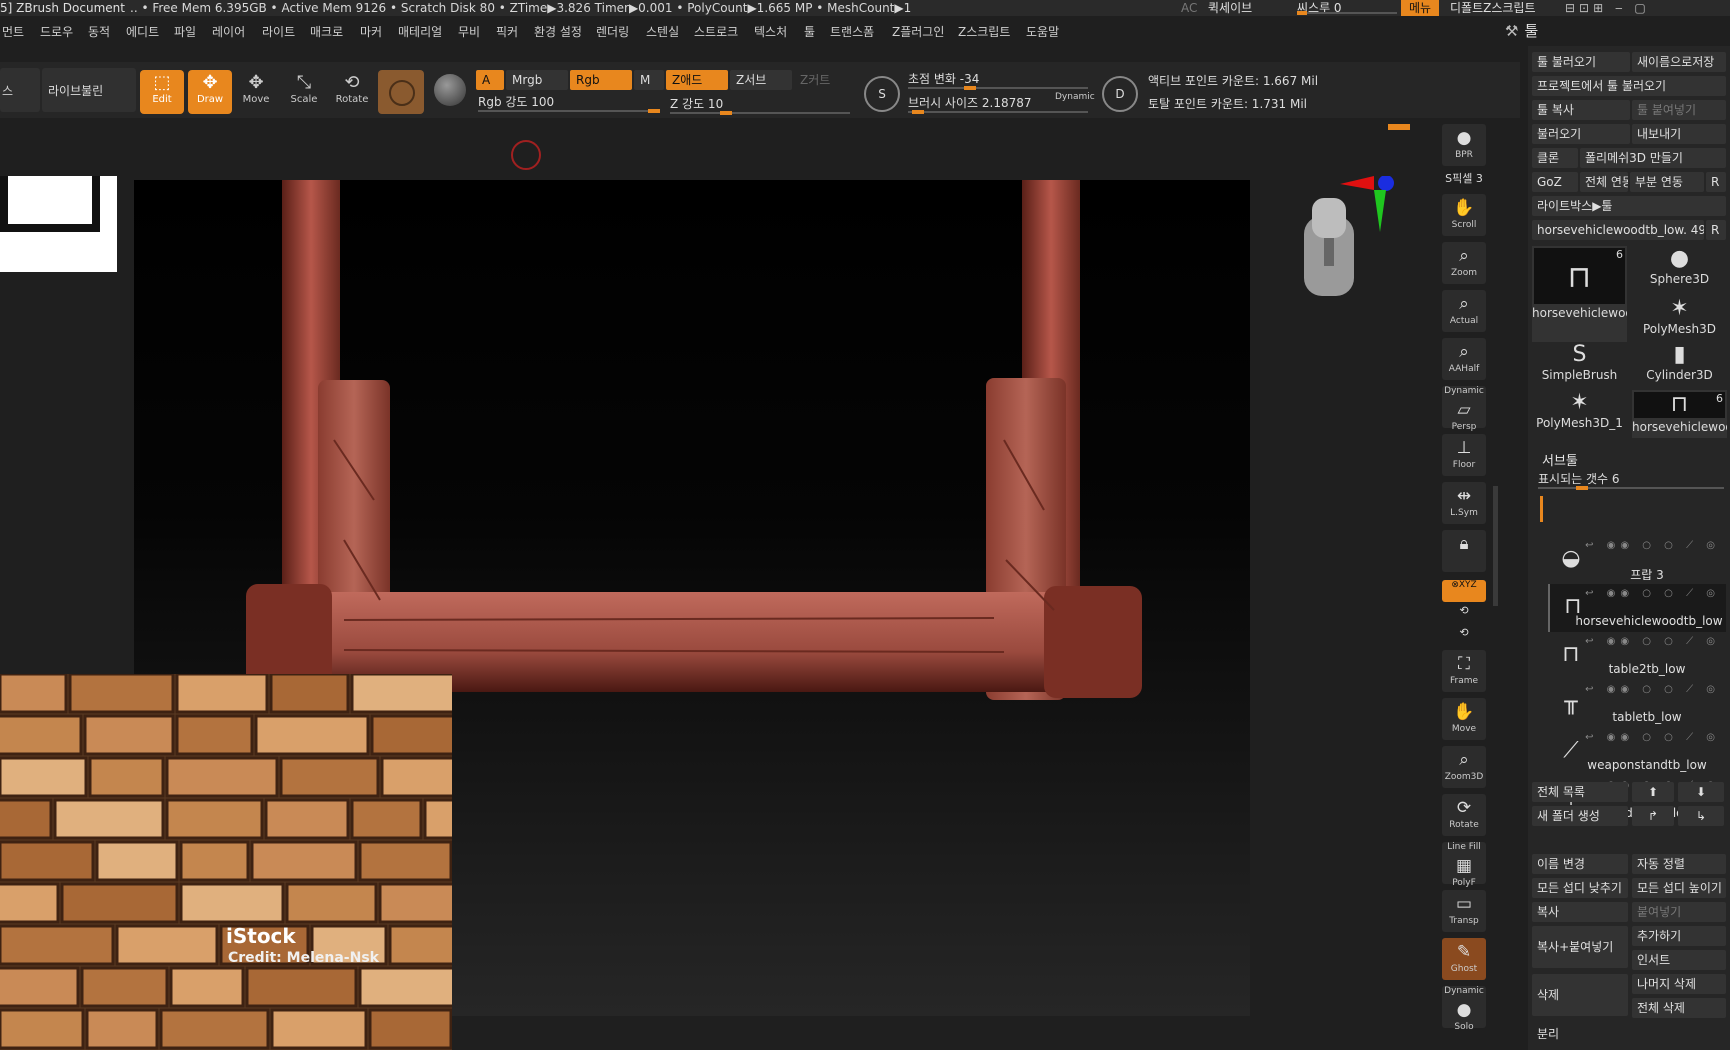 This screenshot has width=1730, height=1050. Describe the element at coordinates (1464, 610) in the screenshot. I see `rotate-y-icon: ⟲` at that location.